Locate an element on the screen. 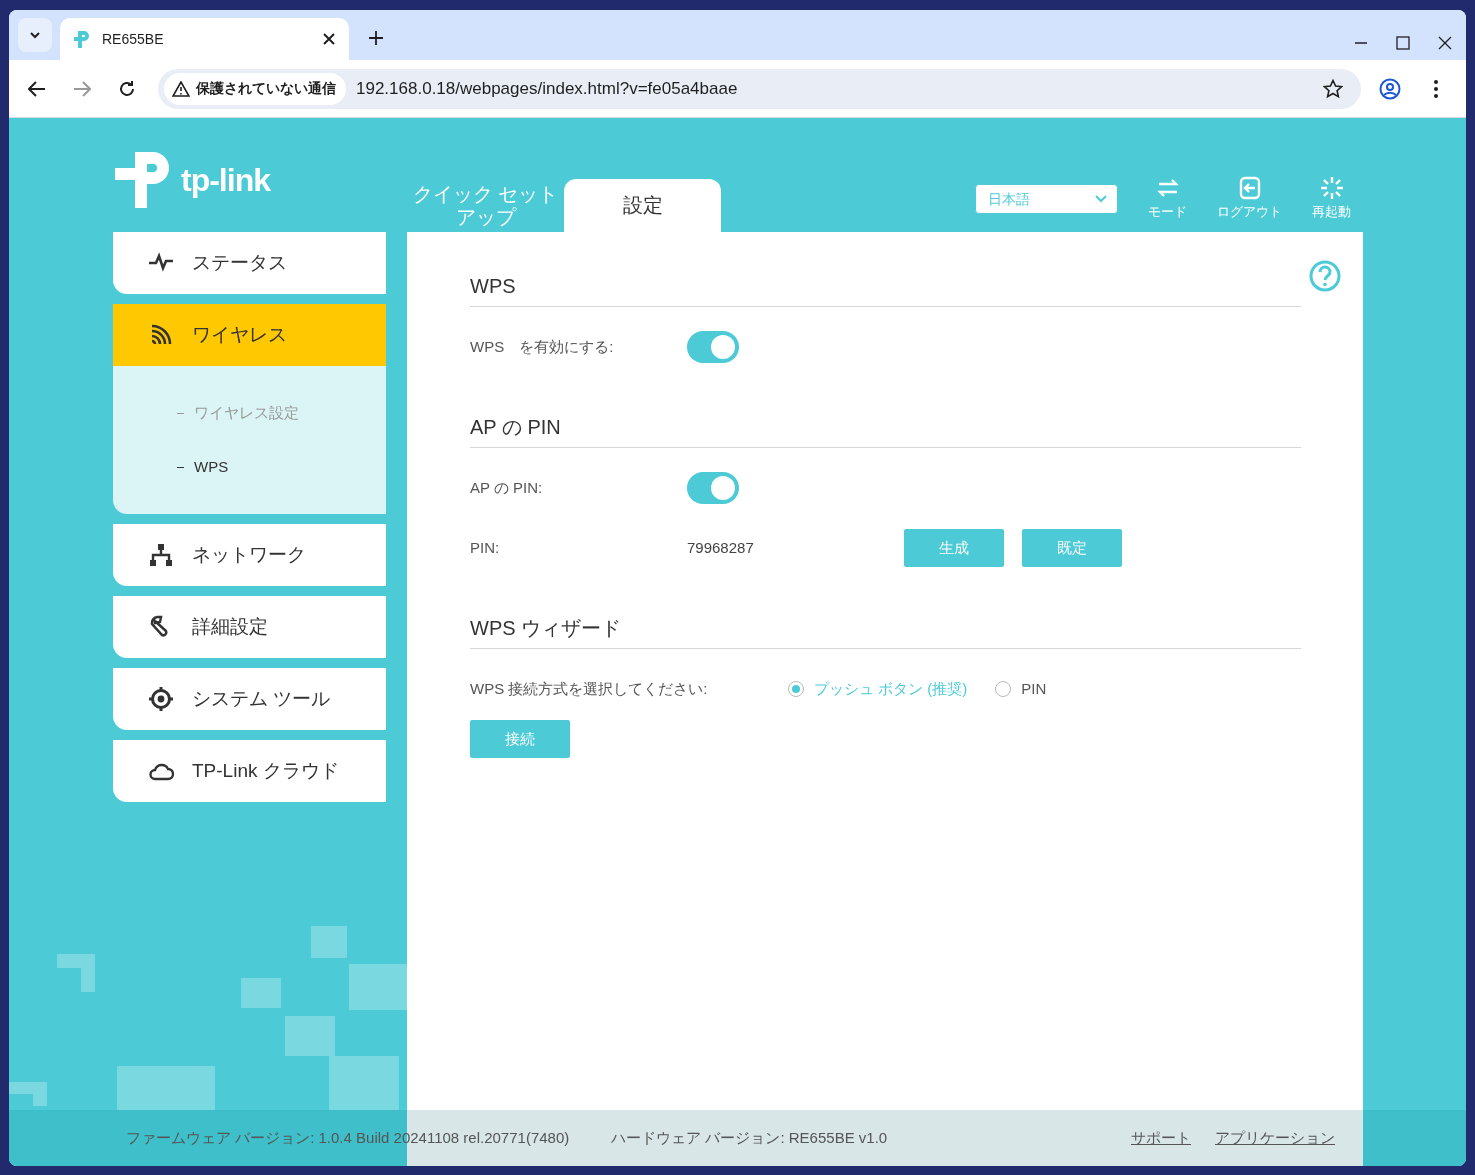 Image resolution: width=1475 pixels, height=1175 pixels. maximize-icon is located at coordinates (1403, 43).